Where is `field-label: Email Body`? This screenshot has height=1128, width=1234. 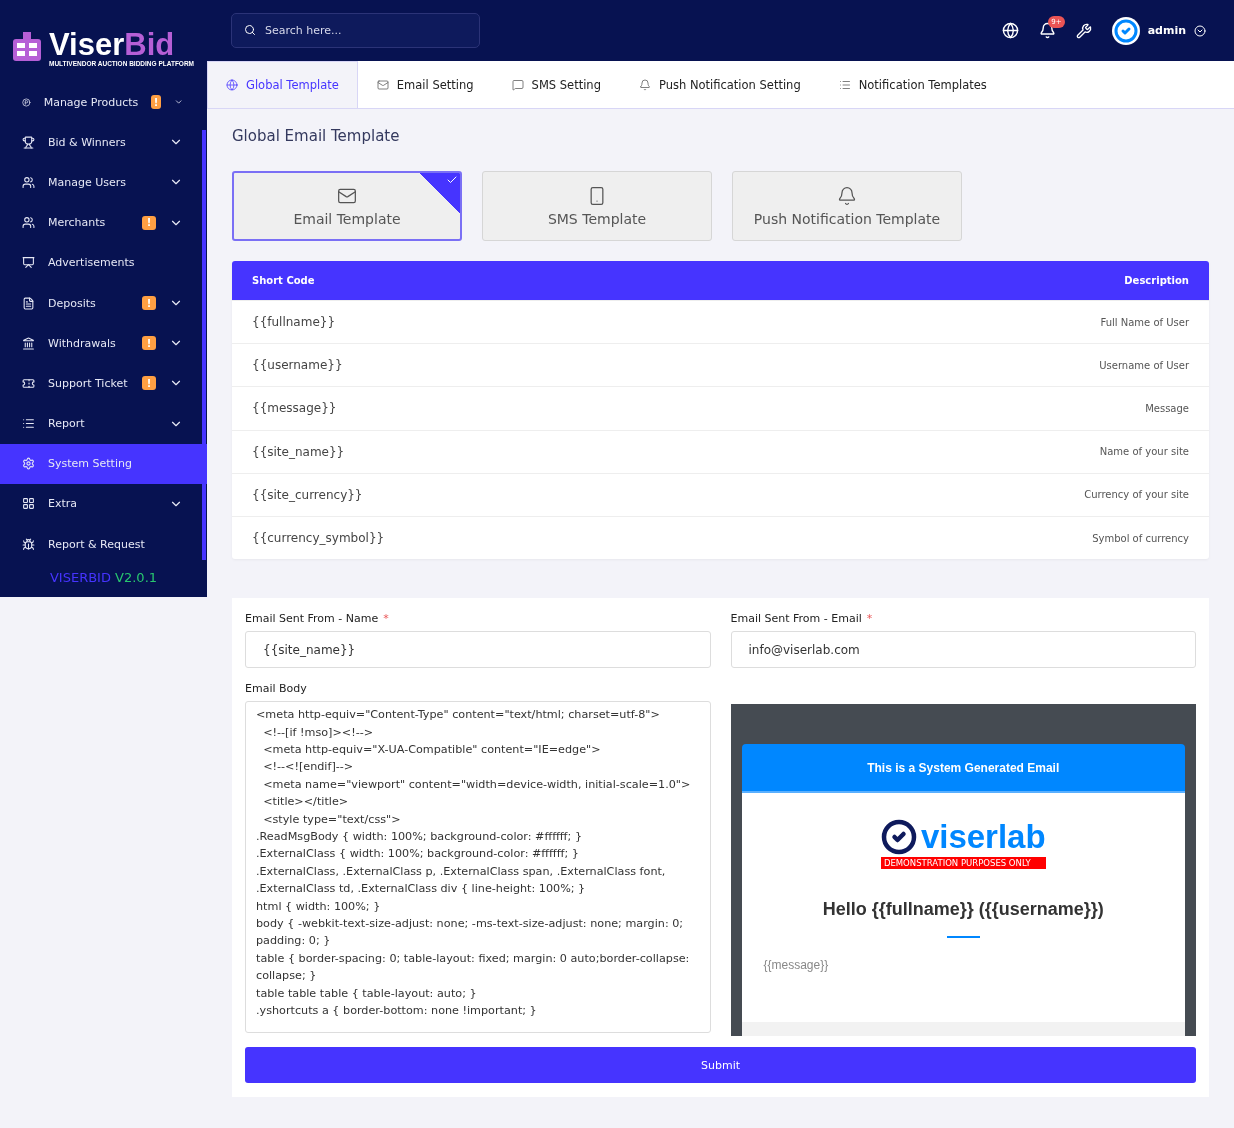 field-label: Email Body is located at coordinates (276, 689).